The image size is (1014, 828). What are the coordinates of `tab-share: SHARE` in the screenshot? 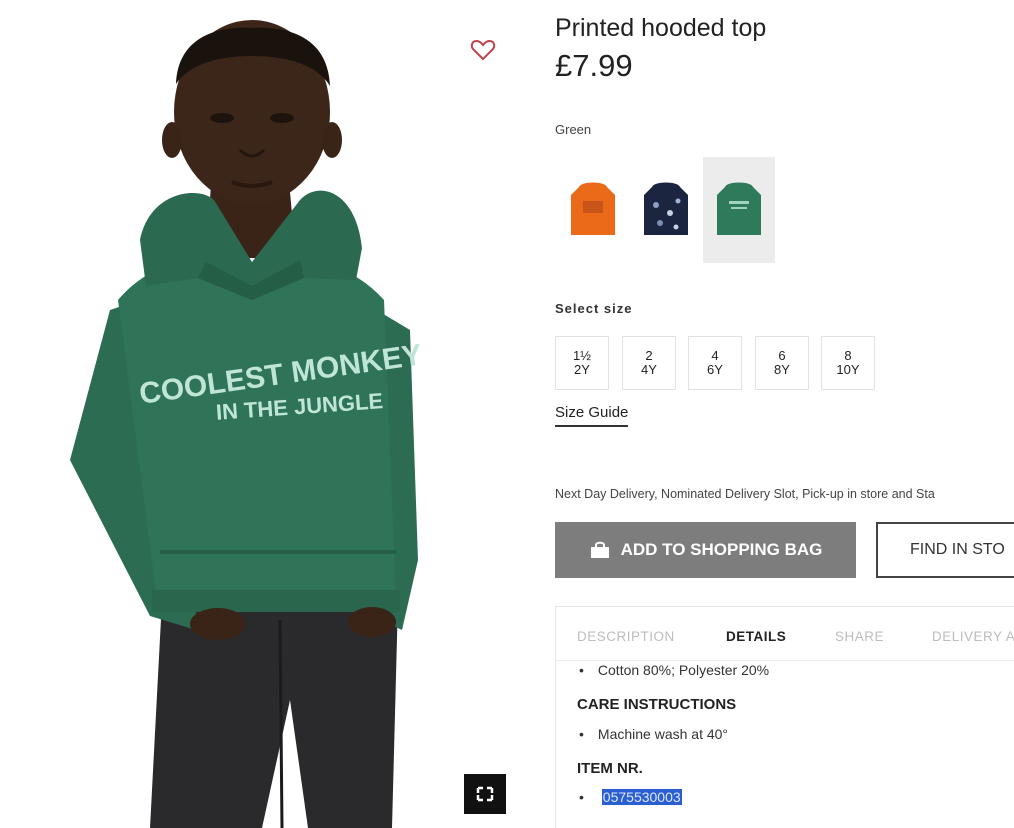 It's located at (859, 636).